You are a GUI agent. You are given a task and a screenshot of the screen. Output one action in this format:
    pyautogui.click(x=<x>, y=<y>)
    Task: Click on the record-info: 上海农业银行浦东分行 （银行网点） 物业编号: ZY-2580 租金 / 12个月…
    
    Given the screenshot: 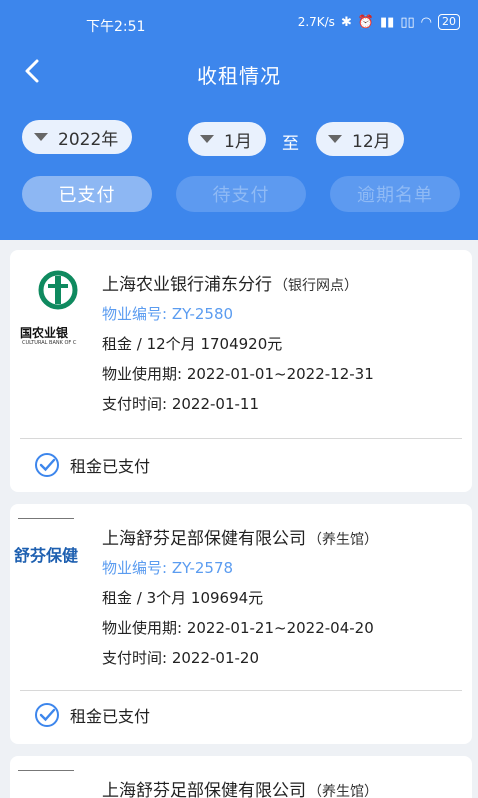 What is the action you would take?
    pyautogui.click(x=282, y=342)
    